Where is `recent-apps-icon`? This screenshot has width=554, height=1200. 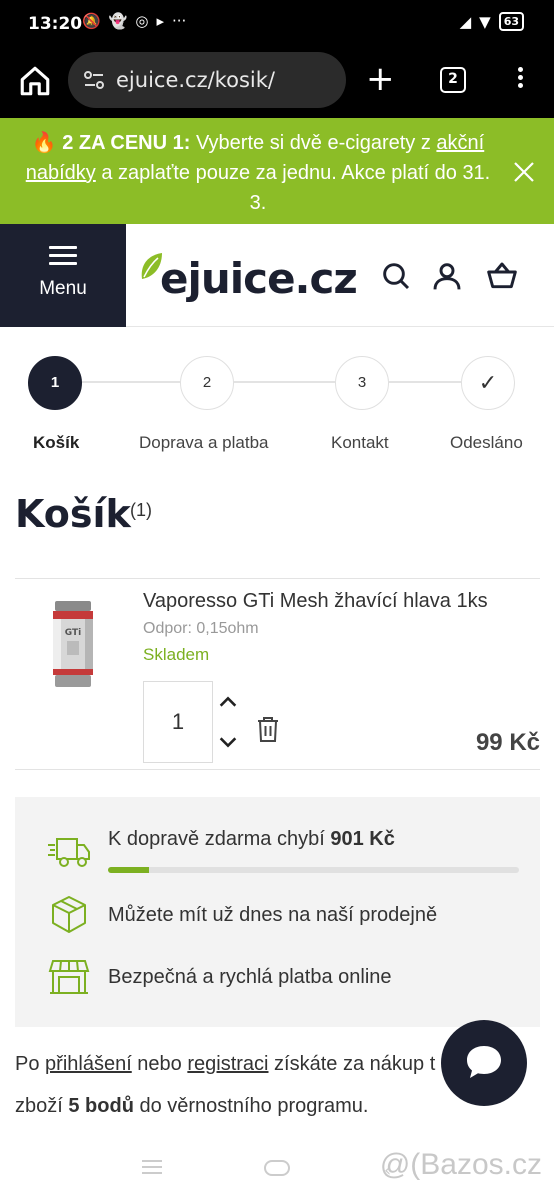 recent-apps-icon is located at coordinates (152, 1169).